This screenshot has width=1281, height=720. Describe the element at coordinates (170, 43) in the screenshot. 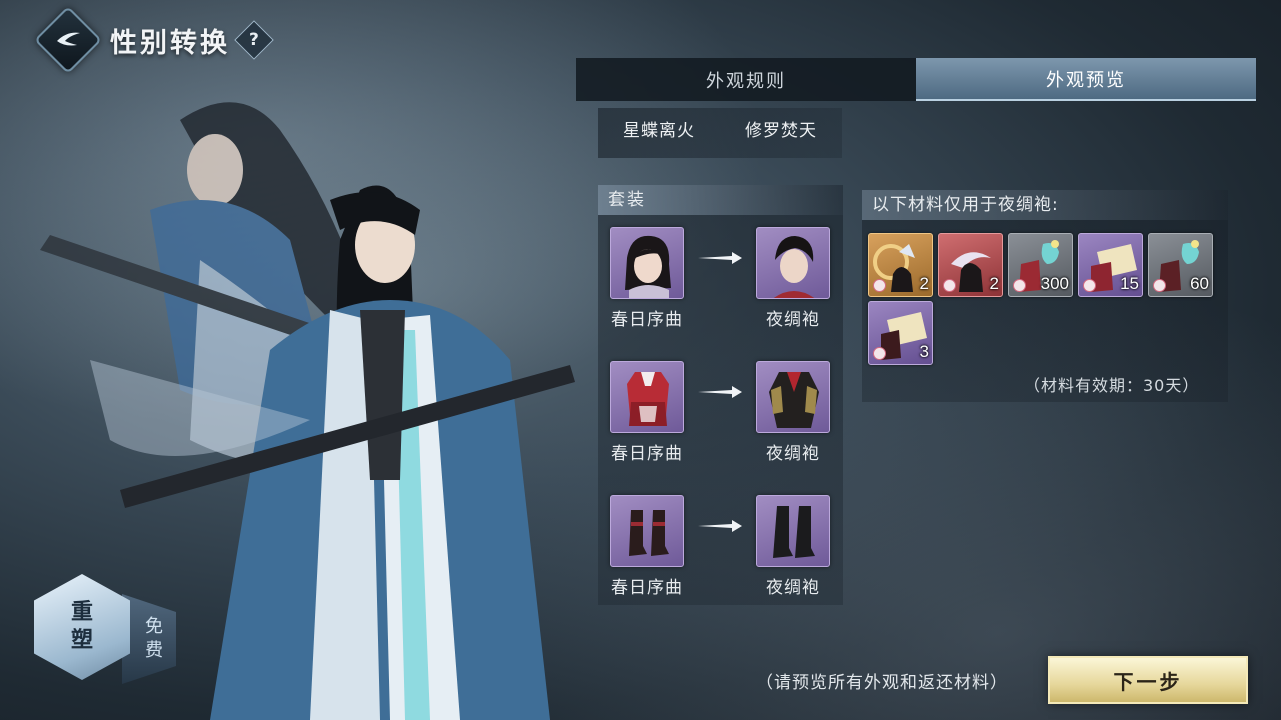

I see `page-title: 性别转换` at that location.